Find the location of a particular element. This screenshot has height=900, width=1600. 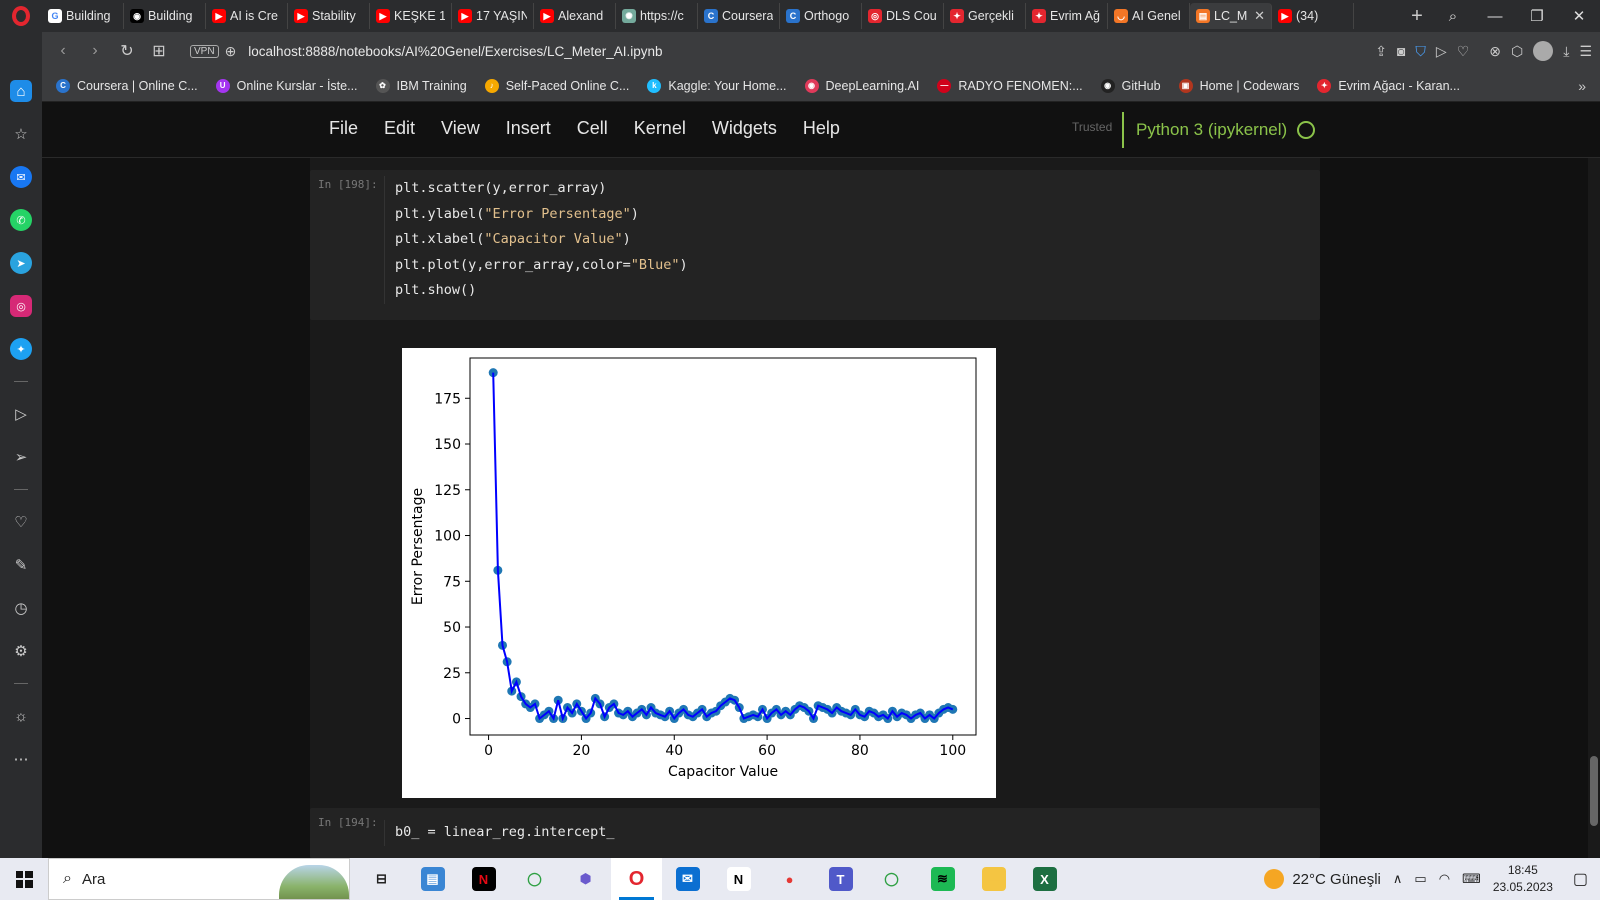

taskbar-app-ring-green: ◯ is located at coordinates (534, 879).